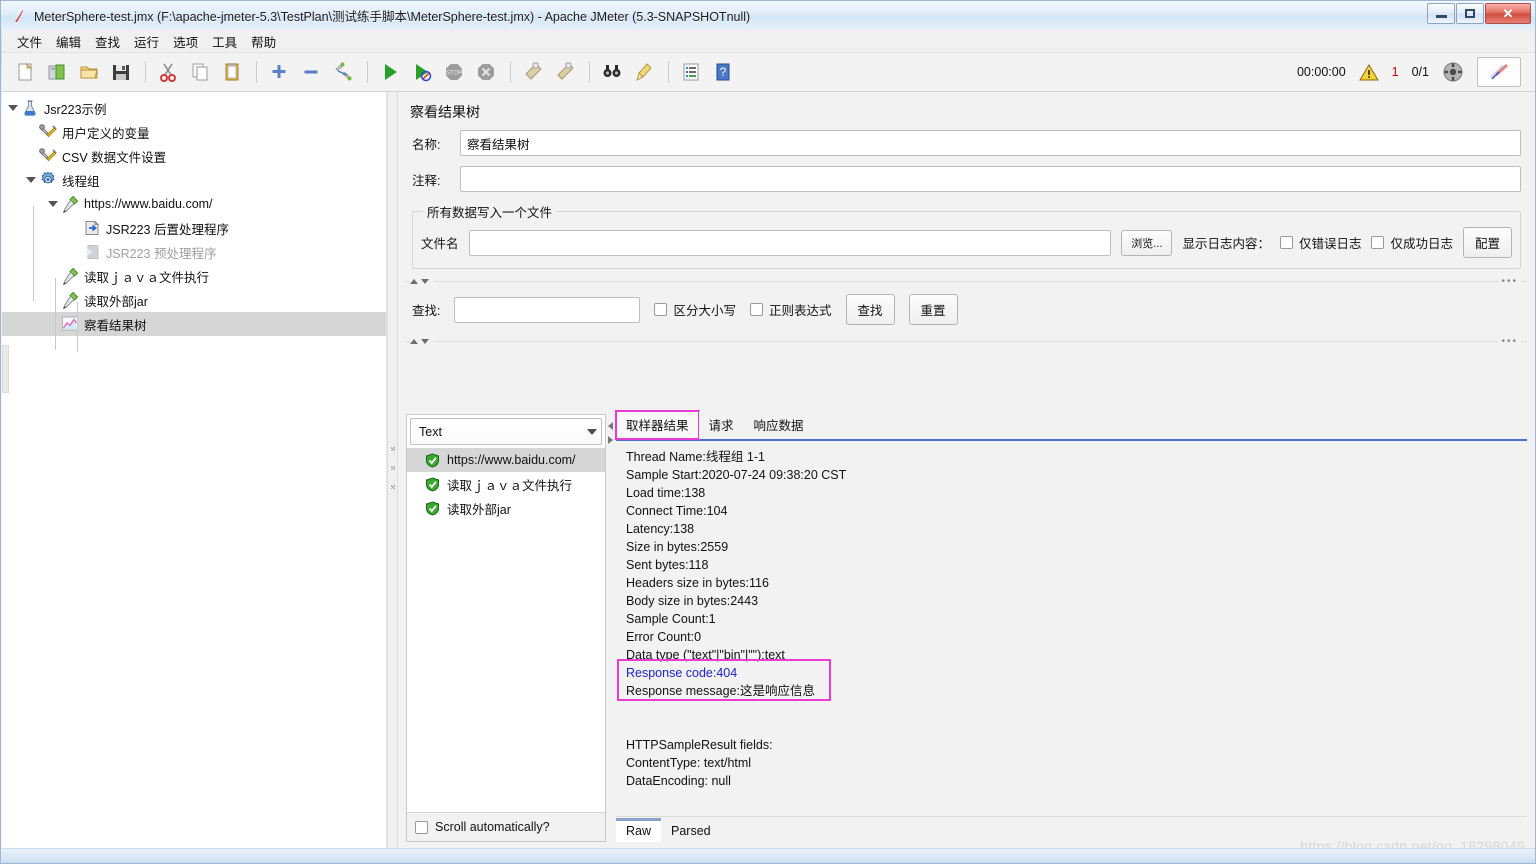 This screenshot has height=864, width=1536. What do you see at coordinates (791, 309) in the screenshot?
I see `regex-checkbox: 正则表达式` at bounding box center [791, 309].